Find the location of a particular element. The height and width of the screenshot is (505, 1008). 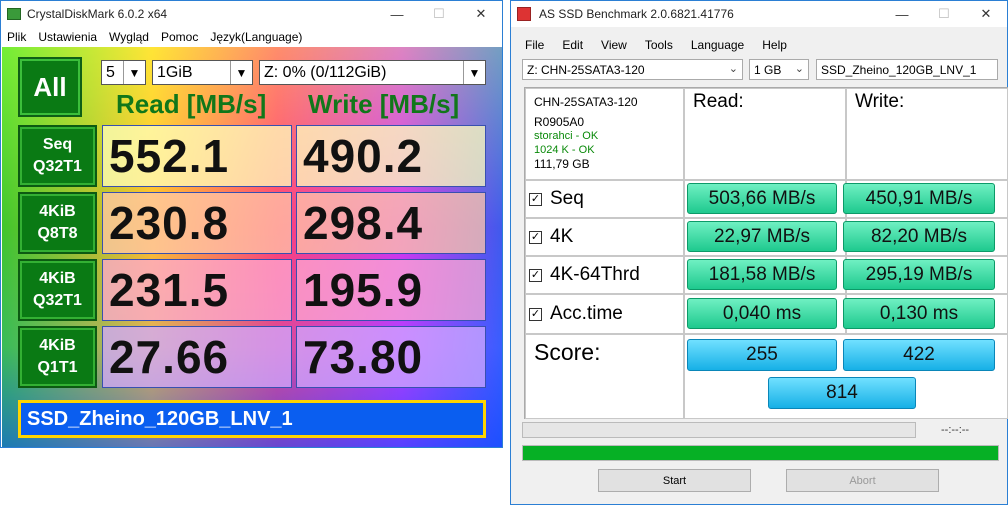

menu-theme: Wygląd is located at coordinates (129, 37).